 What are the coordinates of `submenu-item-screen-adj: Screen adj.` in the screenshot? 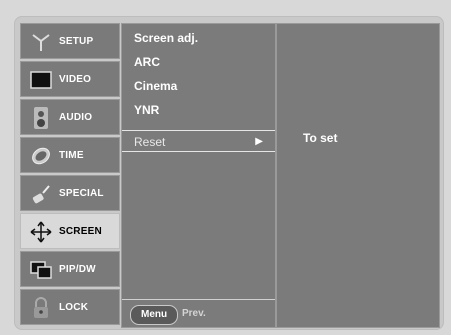 It's located at (198, 38).